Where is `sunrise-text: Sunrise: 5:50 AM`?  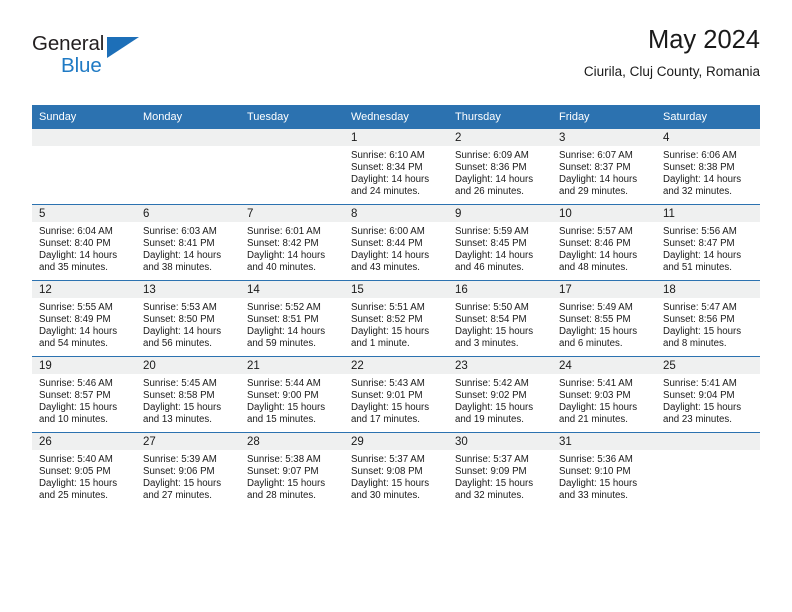 sunrise-text: Sunrise: 5:50 AM is located at coordinates (492, 307).